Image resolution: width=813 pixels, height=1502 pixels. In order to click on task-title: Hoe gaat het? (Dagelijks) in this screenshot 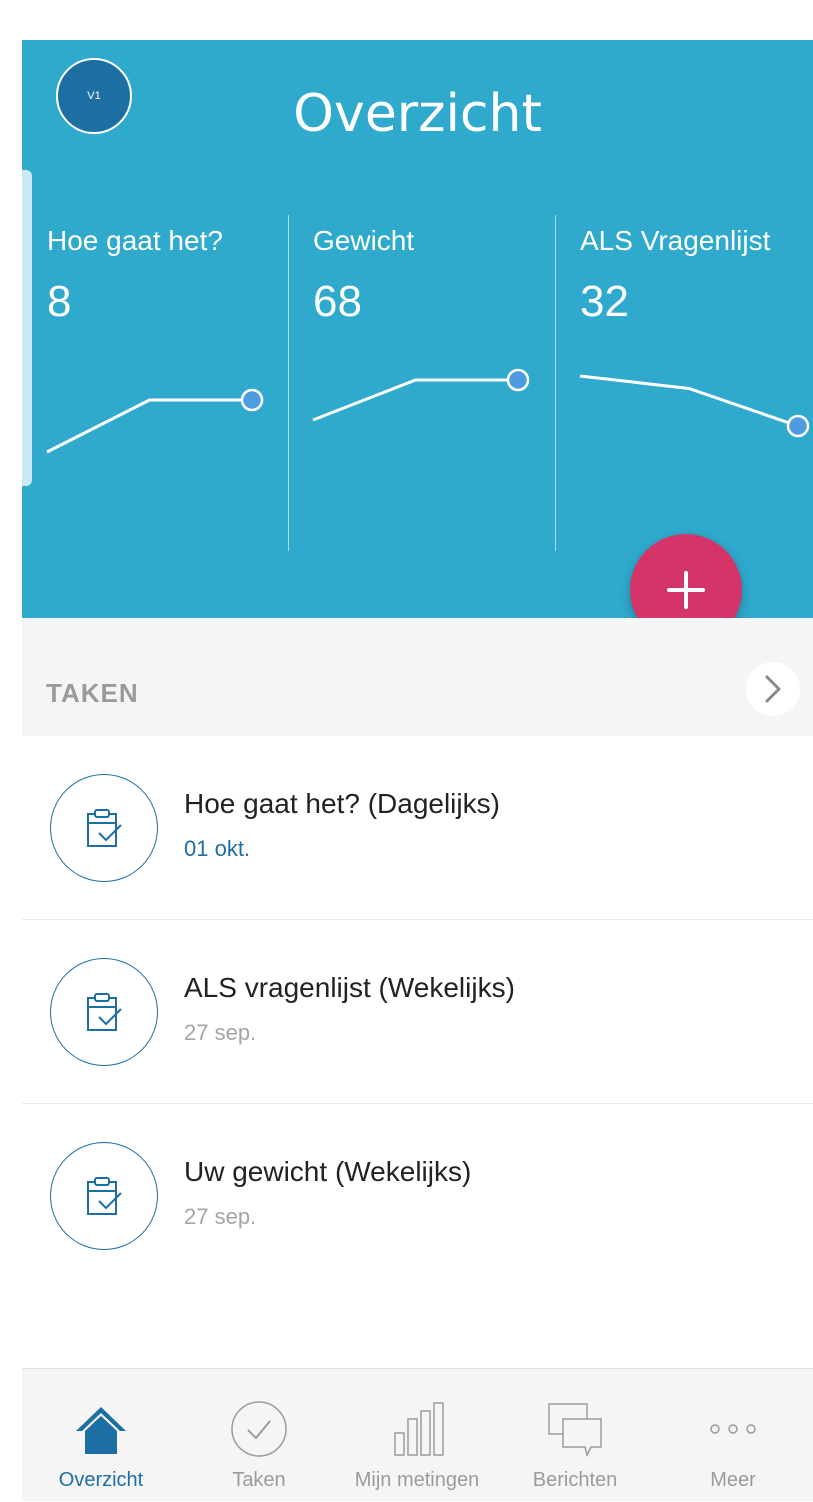, I will do `click(342, 803)`.